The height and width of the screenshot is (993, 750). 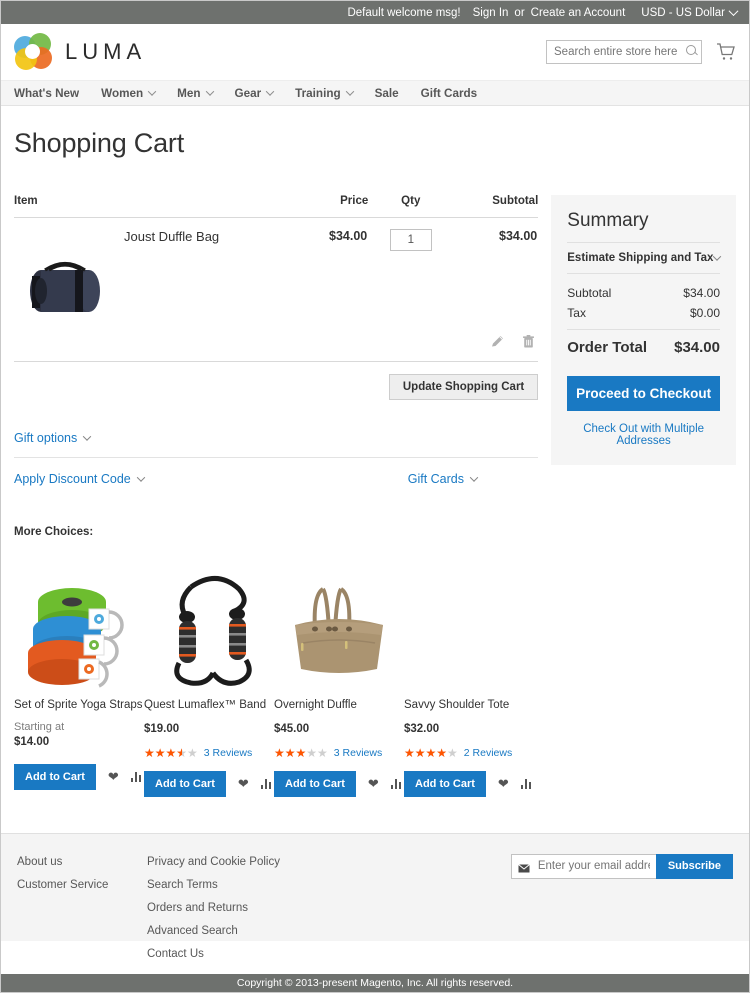 I want to click on apply-discount-code-toggle: Apply Discount Code, so click(x=79, y=479).